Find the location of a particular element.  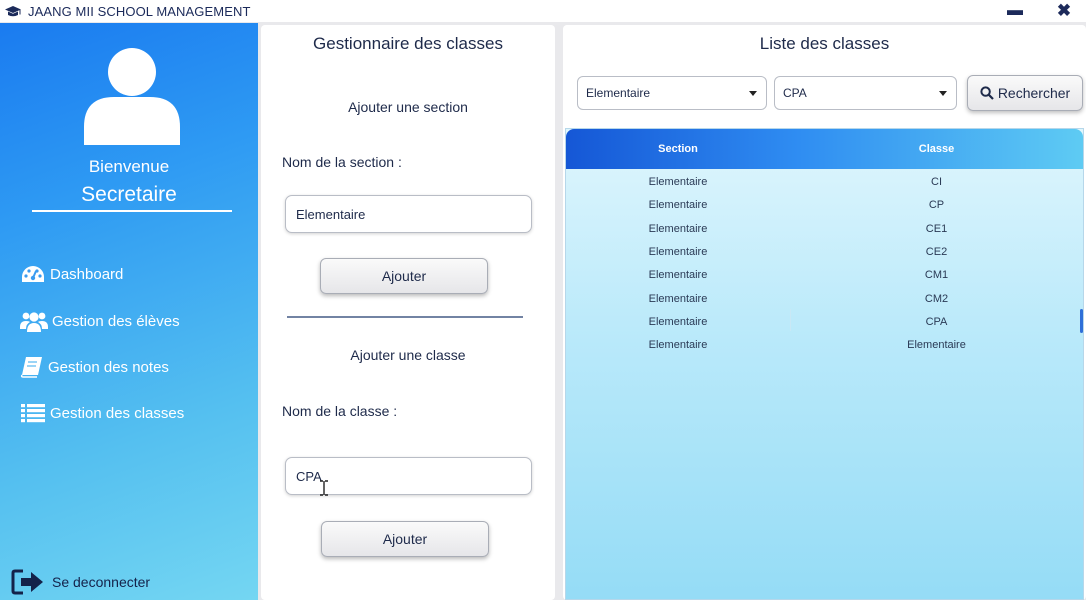

table-header: Section Classe is located at coordinates (824, 149).